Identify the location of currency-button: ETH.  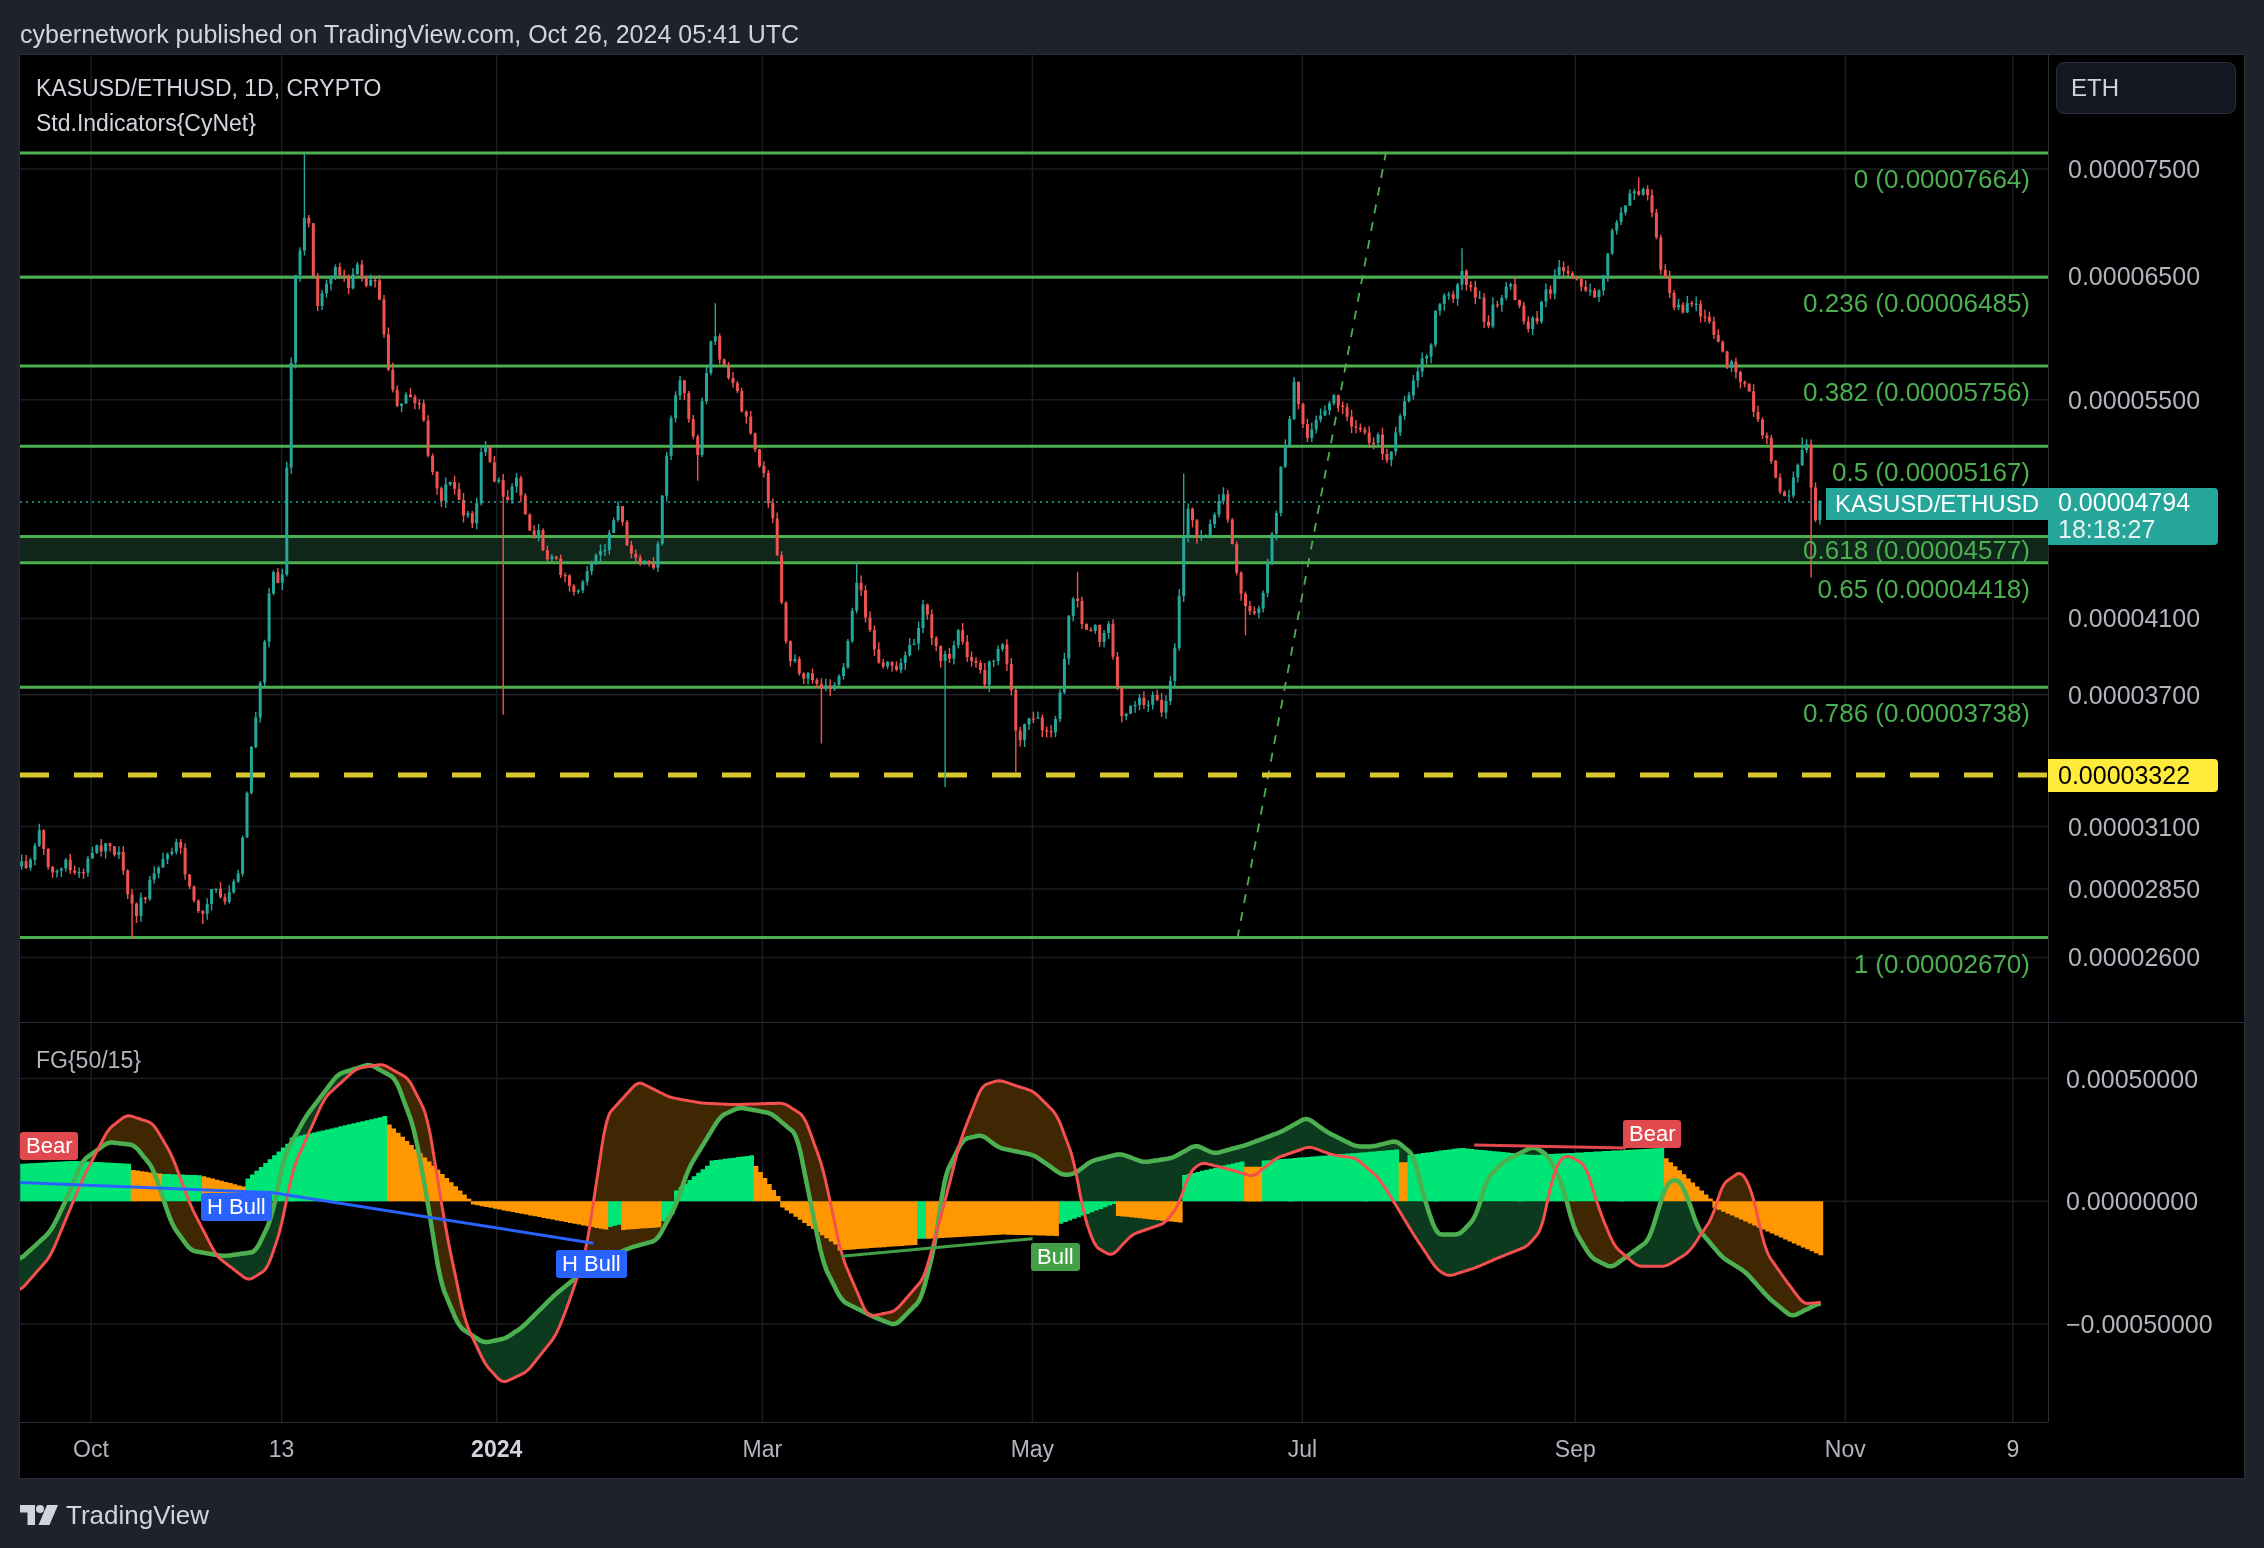
(2146, 88).